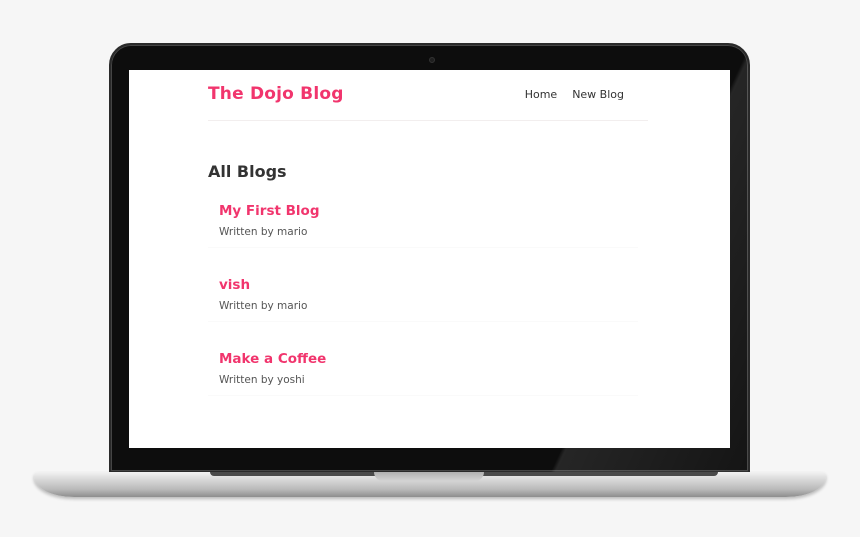 This screenshot has width=860, height=537. I want to click on nav-link-home: Home, so click(541, 94).